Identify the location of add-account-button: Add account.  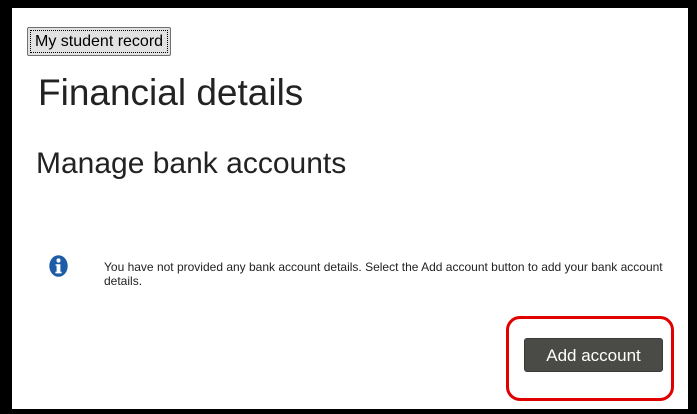
(593, 355).